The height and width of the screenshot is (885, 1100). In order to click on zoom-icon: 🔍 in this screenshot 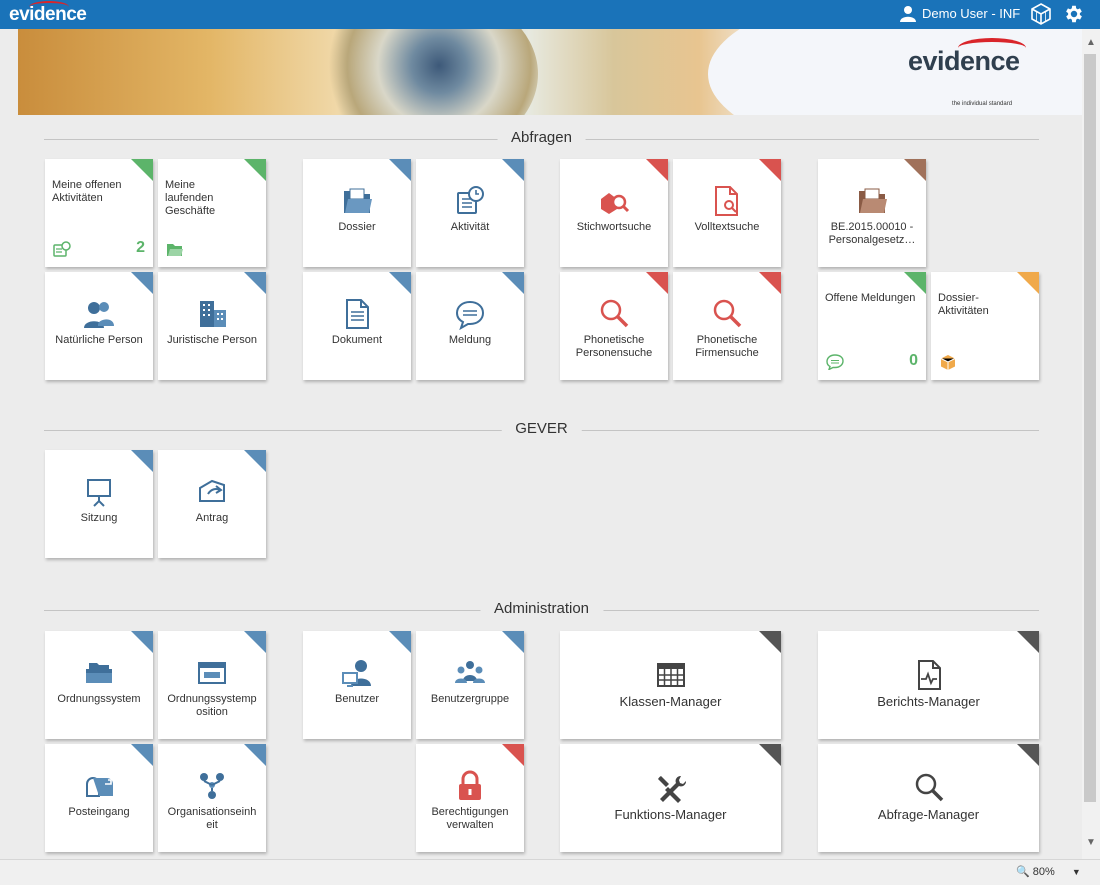, I will do `click(1023, 872)`.